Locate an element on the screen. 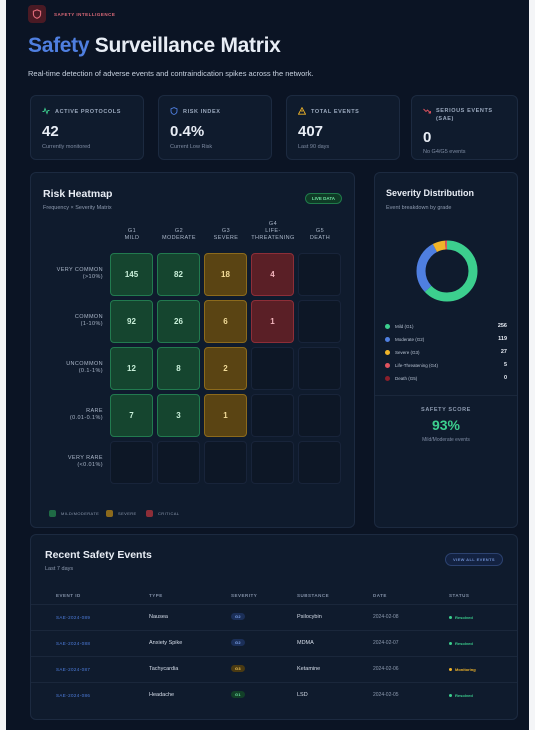  stat-card-active-protocols: ACTIVE PROTOCOLS 42 Currently monitored is located at coordinates (87, 127).